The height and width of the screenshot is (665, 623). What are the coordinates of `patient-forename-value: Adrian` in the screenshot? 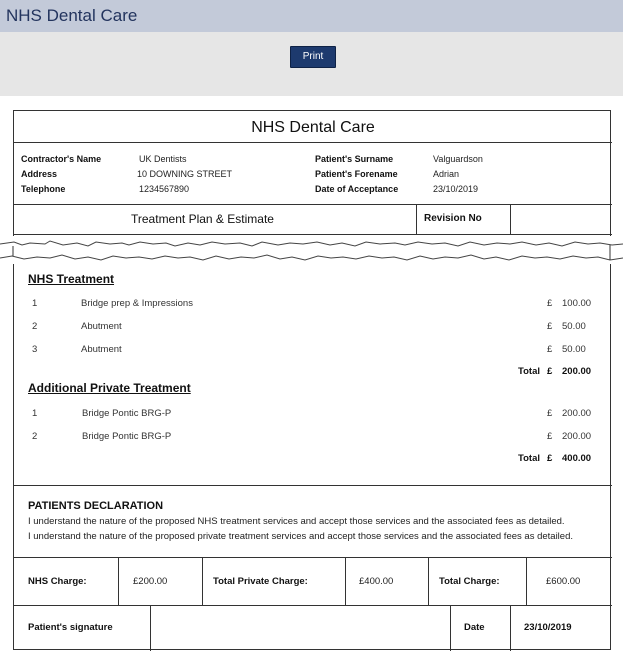 It's located at (446, 174).